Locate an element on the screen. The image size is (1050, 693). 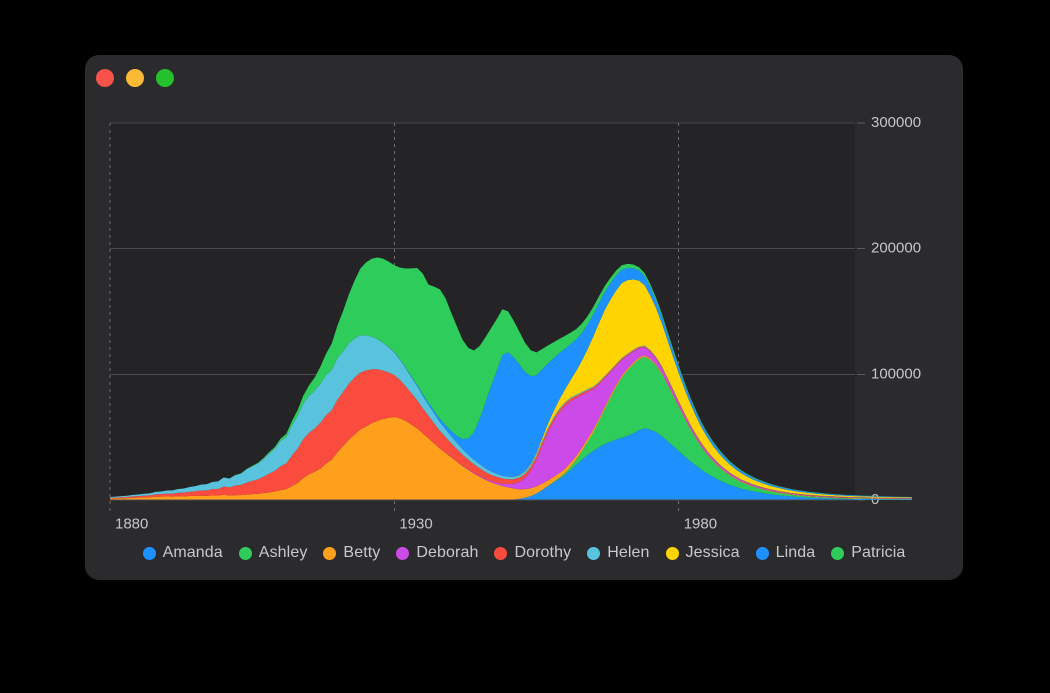
legend-item-label: Dorothy is located at coordinates (543, 552).